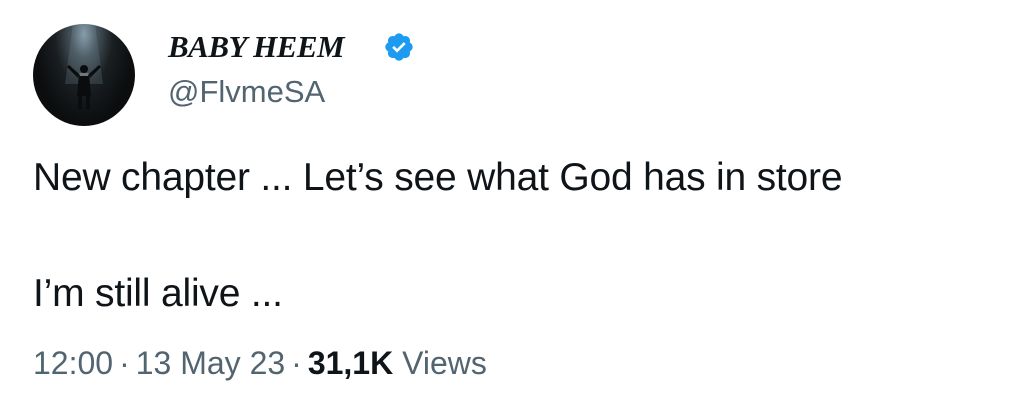  I want to click on tweet-time: 12:00, so click(73, 363).